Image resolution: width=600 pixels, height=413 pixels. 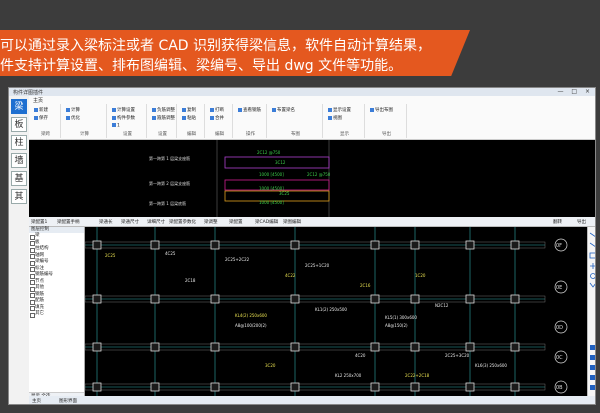 I want to click on canvas-tool-icons, so click(x=592, y=311).